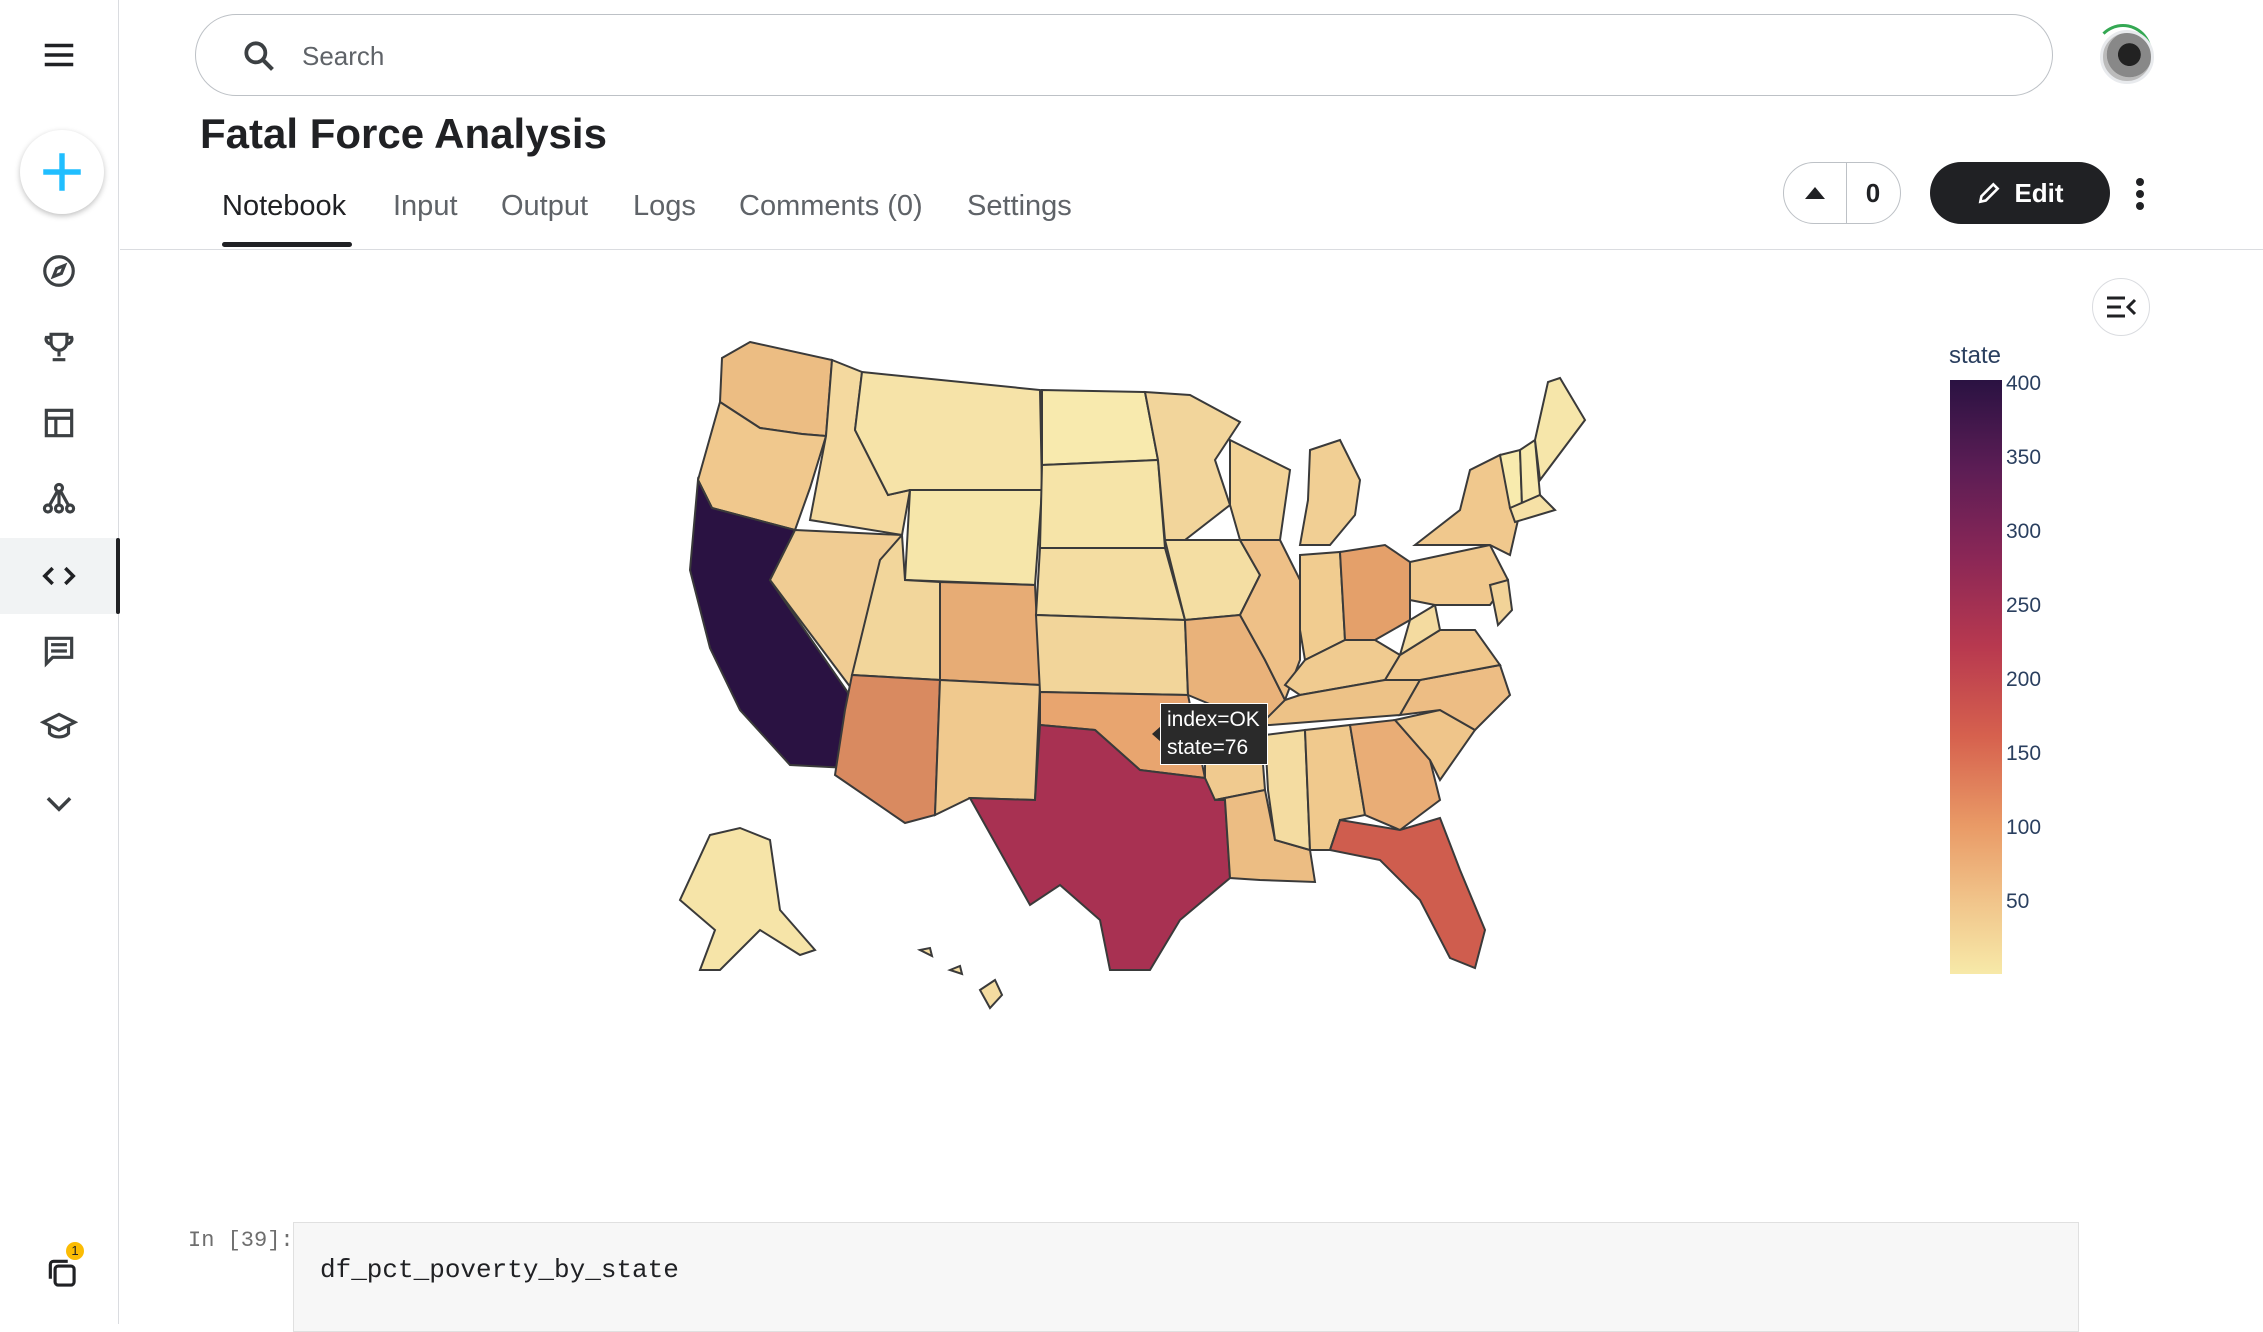 This screenshot has height=1332, width=2263. What do you see at coordinates (990, 633) in the screenshot?
I see `state-CO` at bounding box center [990, 633].